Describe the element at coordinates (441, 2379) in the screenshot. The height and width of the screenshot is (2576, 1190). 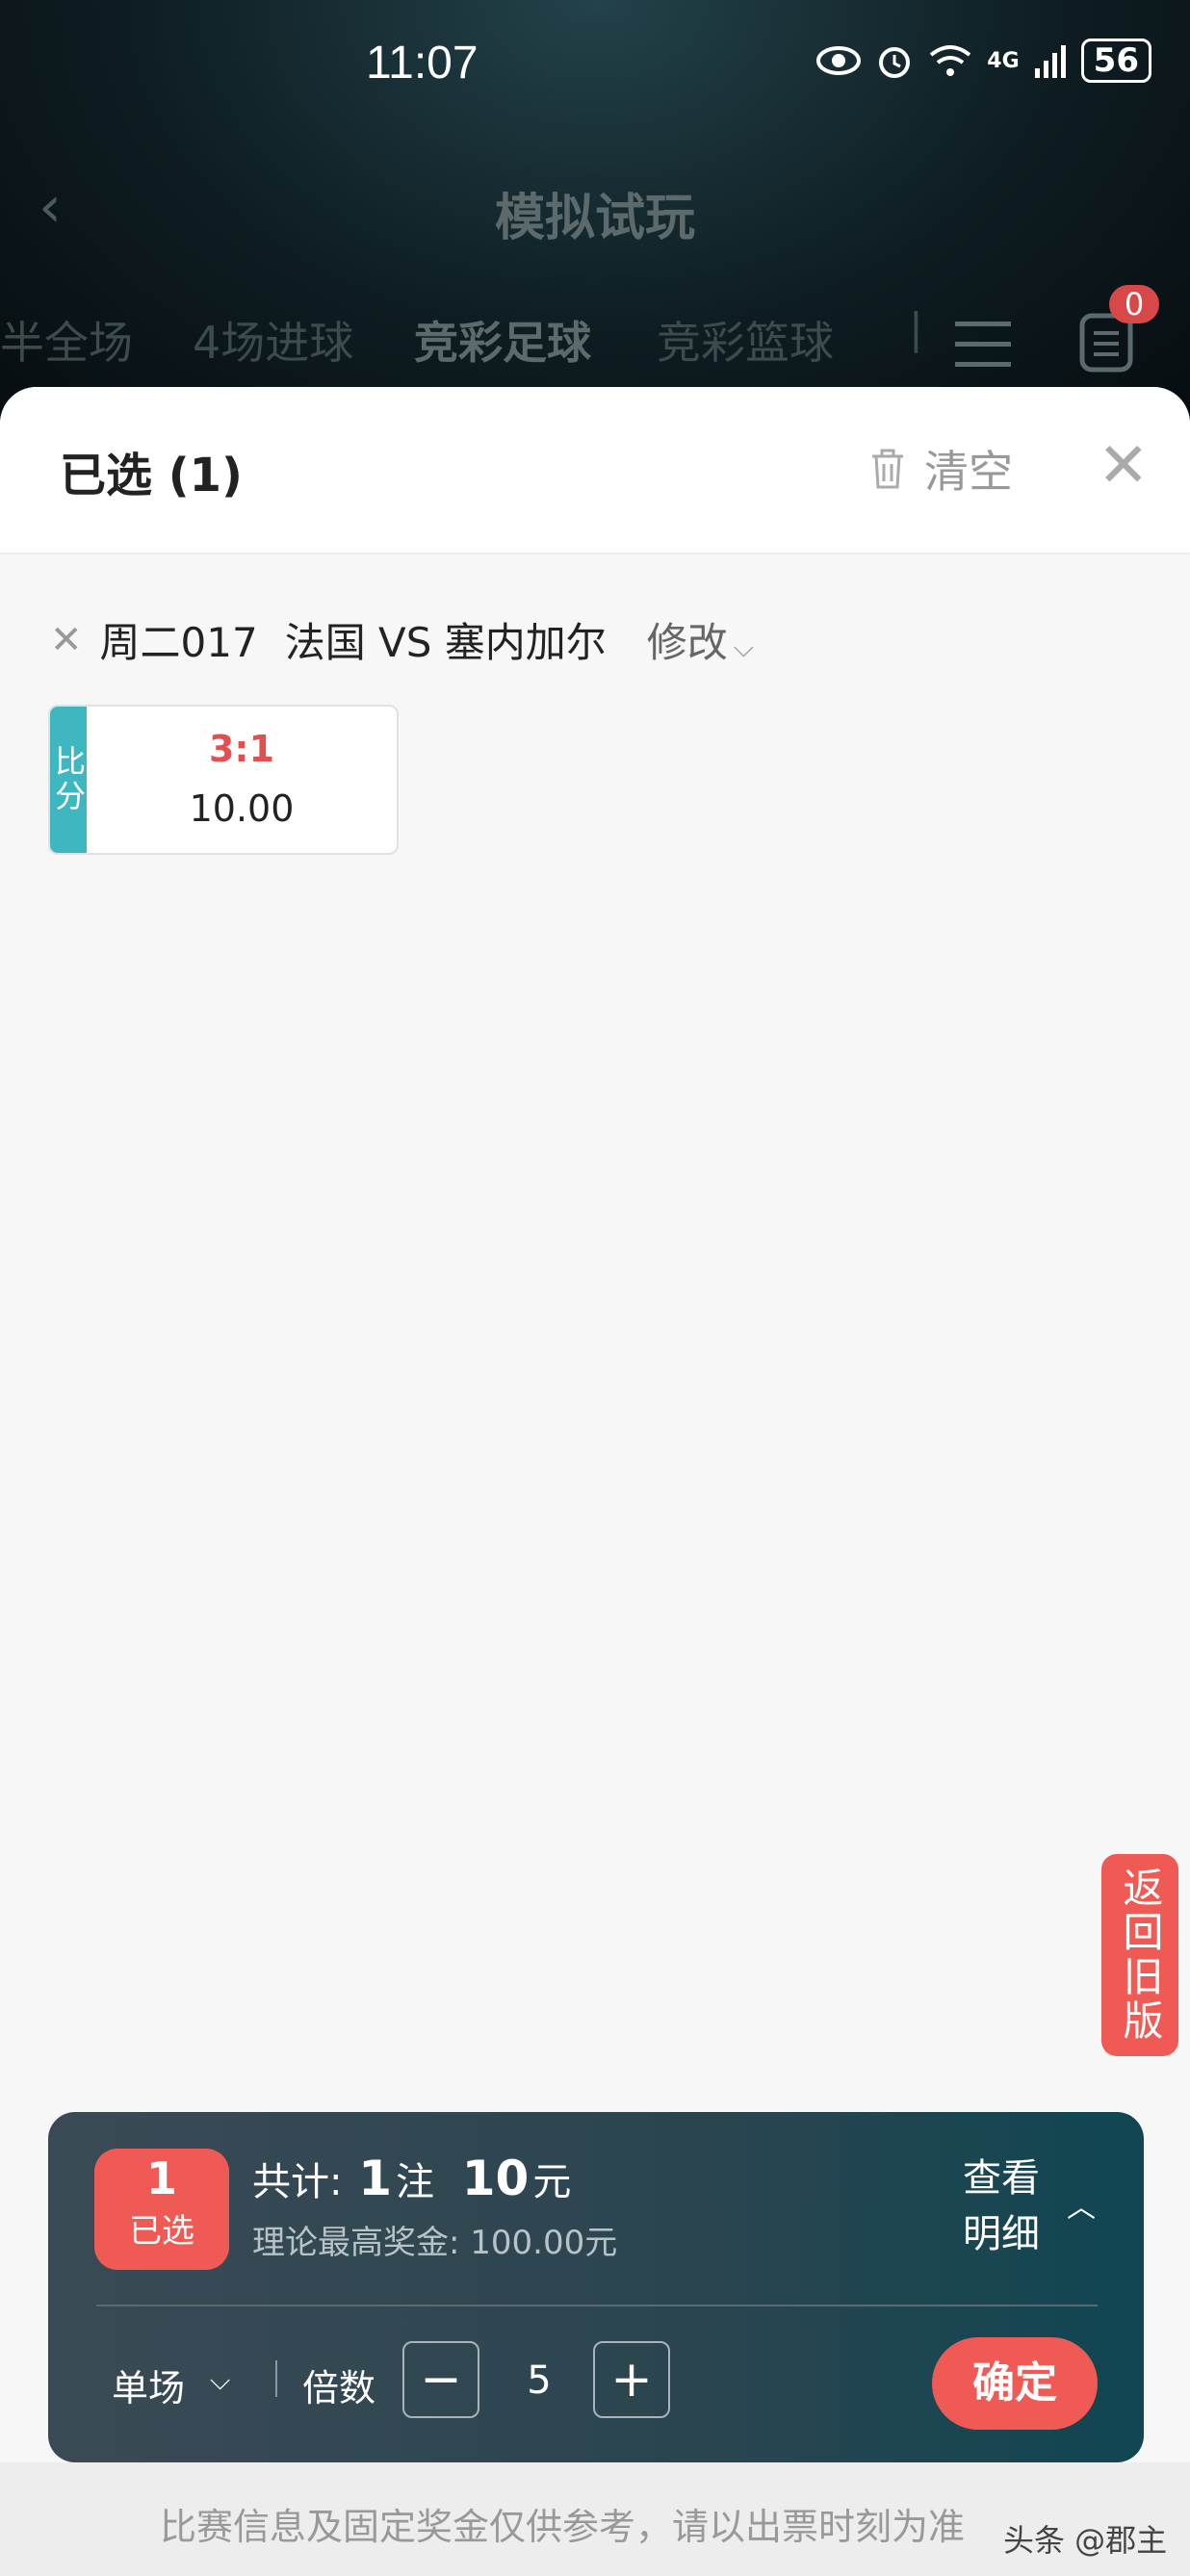
I see `decrease-multiplier-button: −` at that location.